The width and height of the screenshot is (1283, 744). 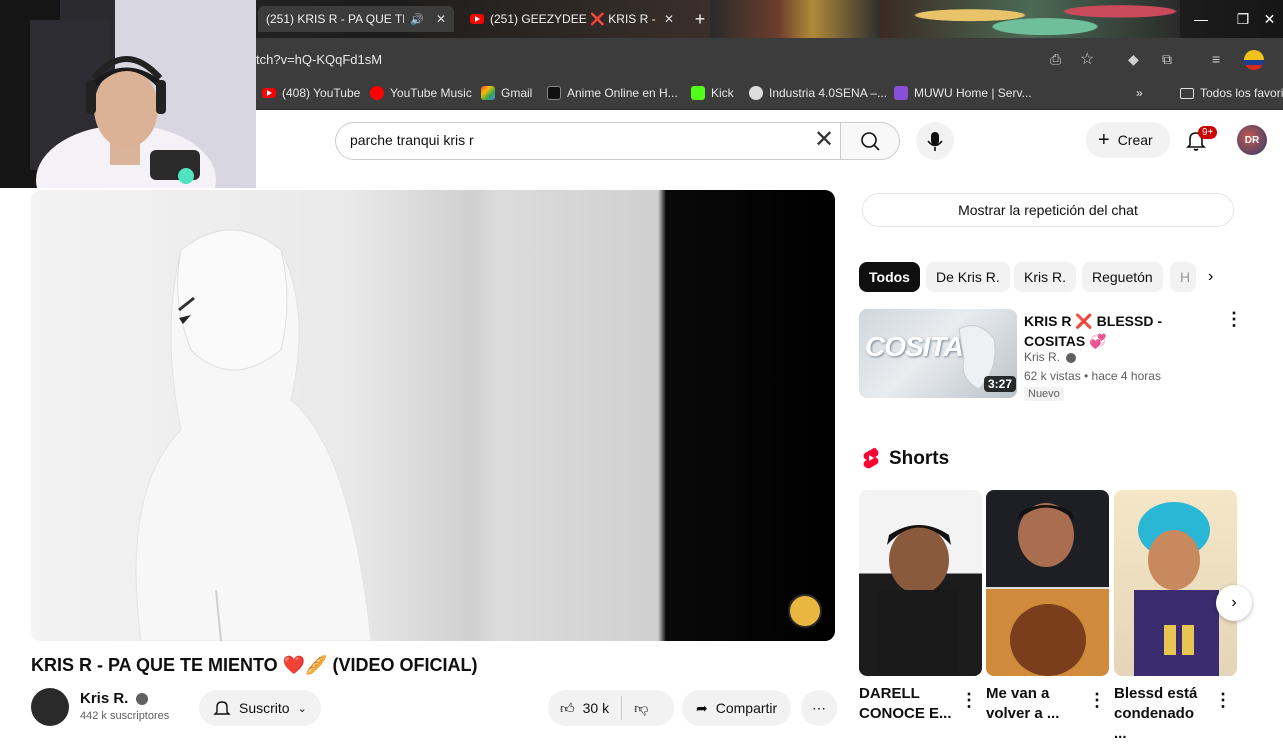 What do you see at coordinates (698, 93) in the screenshot?
I see `kick-icon` at bounding box center [698, 93].